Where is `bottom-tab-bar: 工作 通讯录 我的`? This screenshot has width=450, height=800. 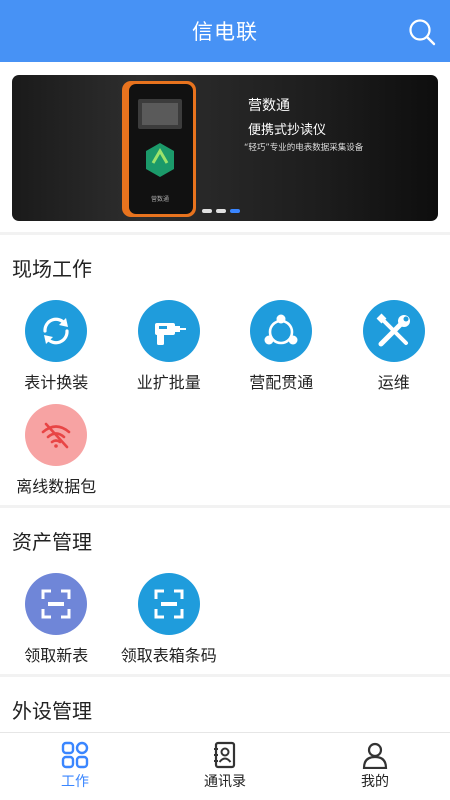 bottom-tab-bar: 工作 通讯录 我的 is located at coordinates (225, 766).